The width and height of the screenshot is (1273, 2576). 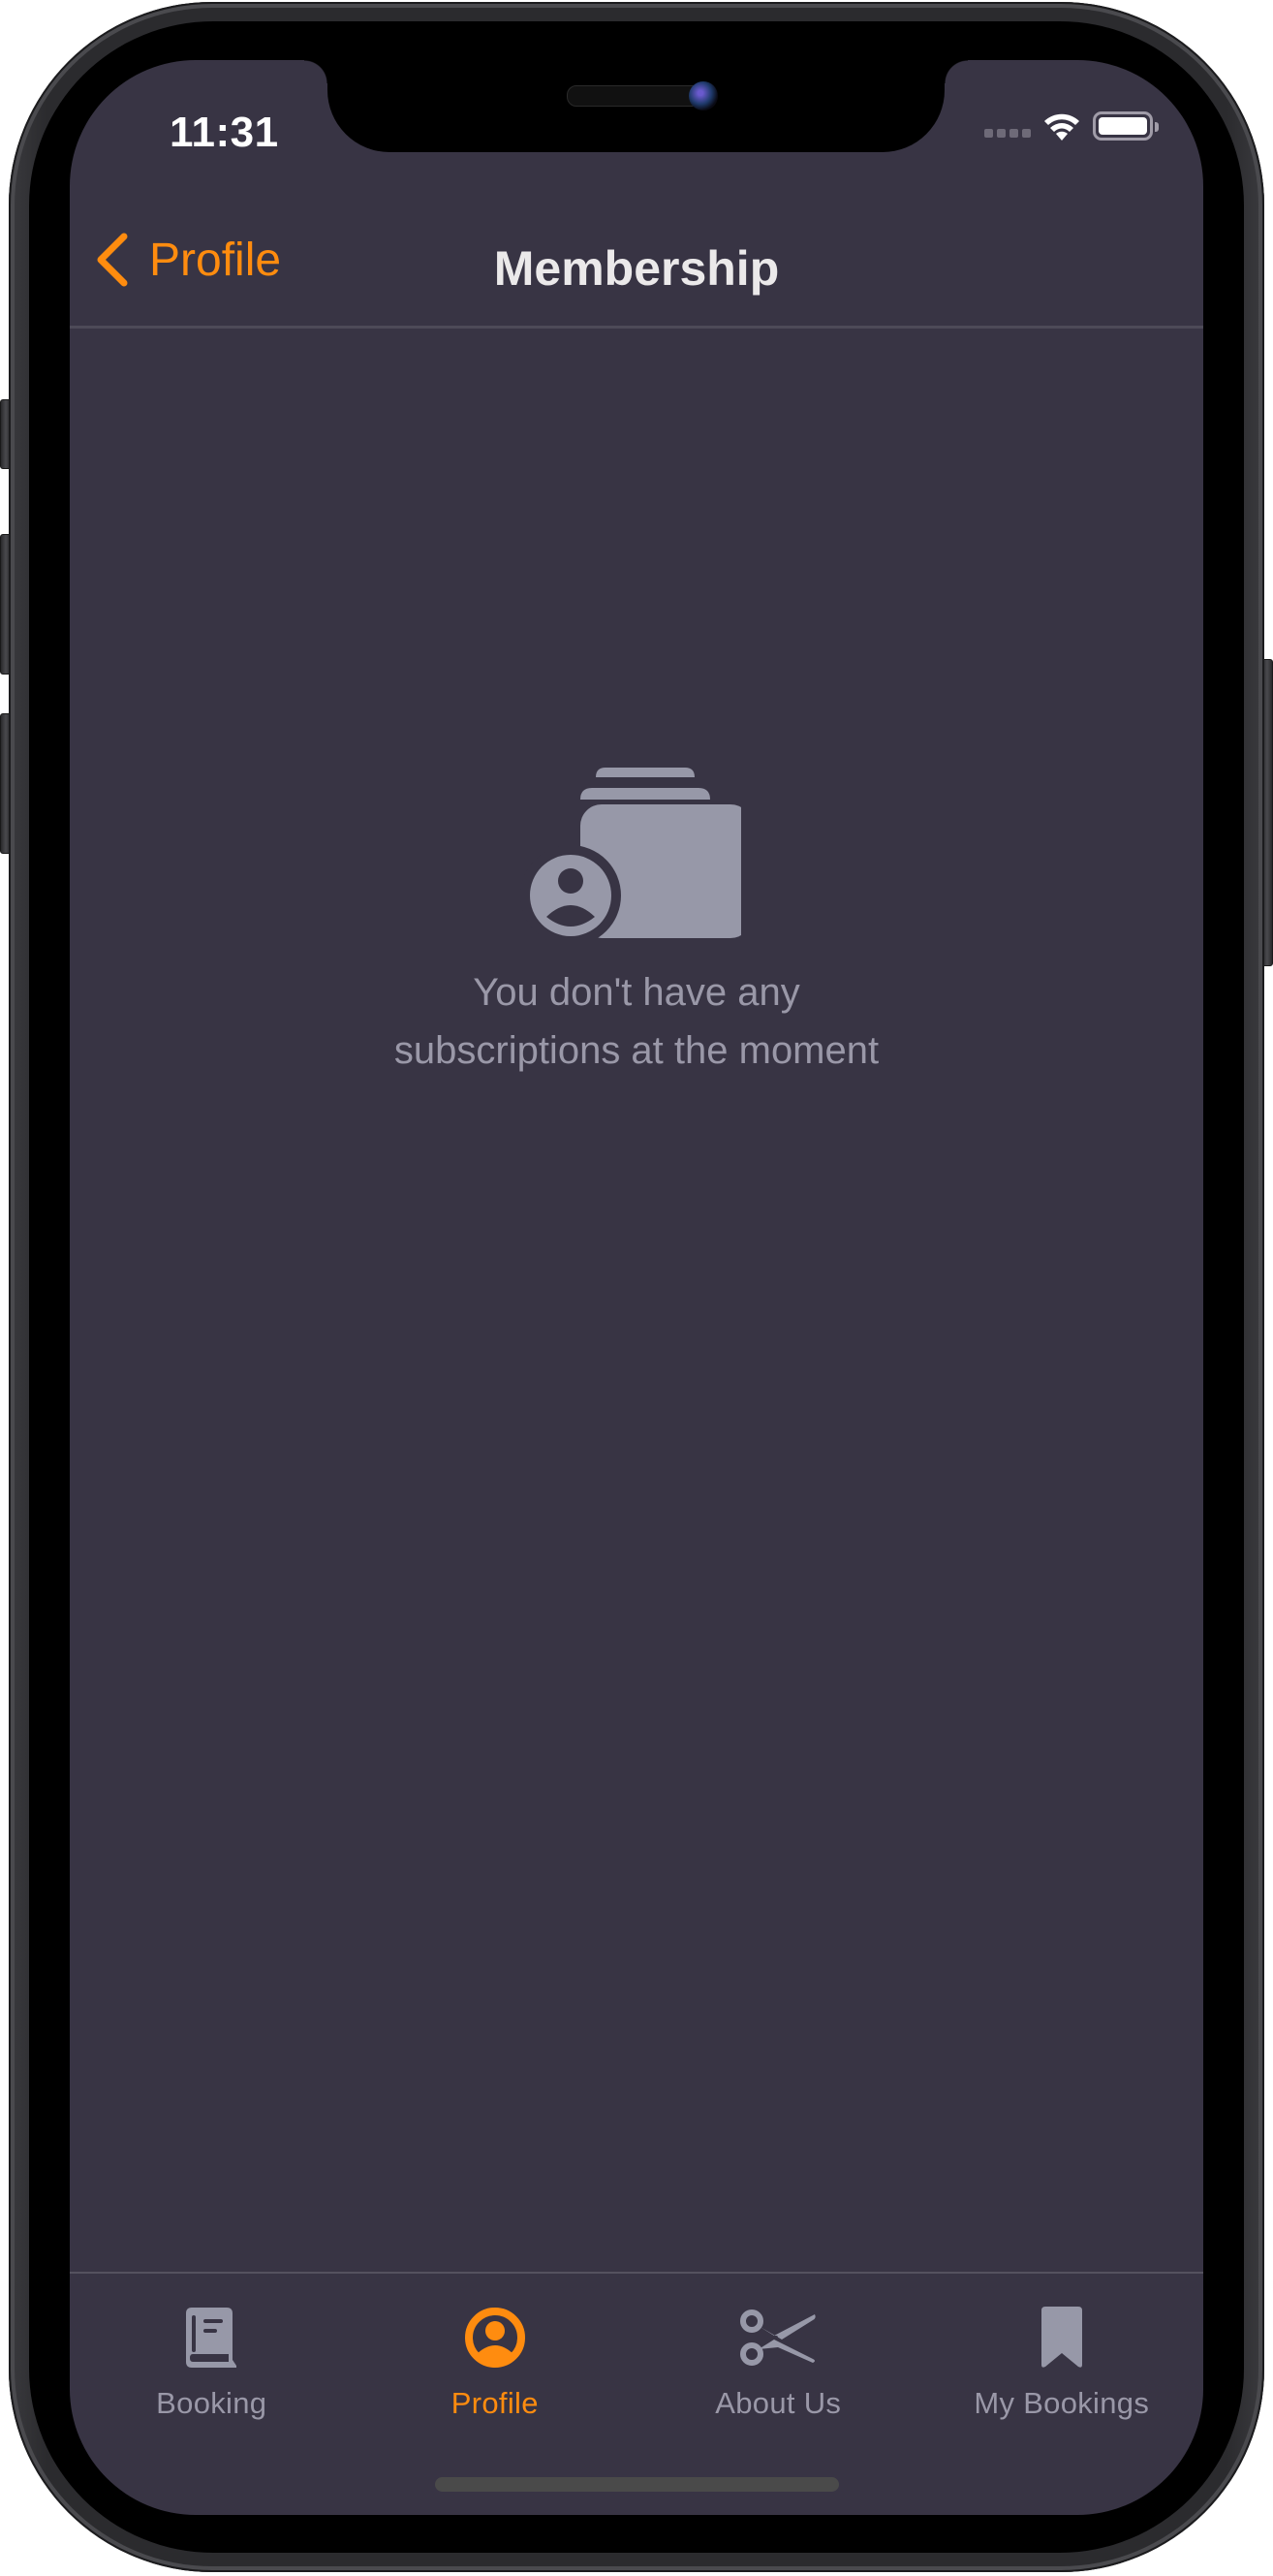 I want to click on tab-label: About Us, so click(x=778, y=2403).